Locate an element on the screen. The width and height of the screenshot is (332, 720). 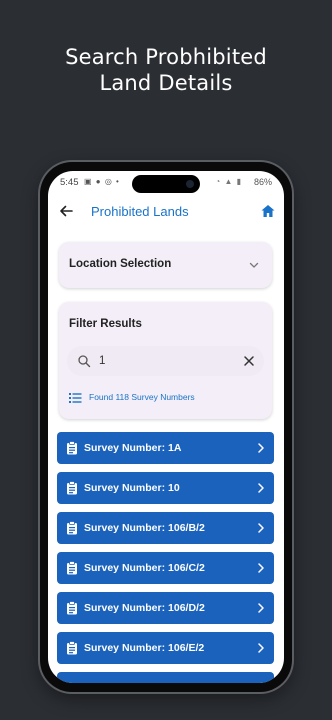
list-item: Survey Number: 1A is located at coordinates (165, 448).